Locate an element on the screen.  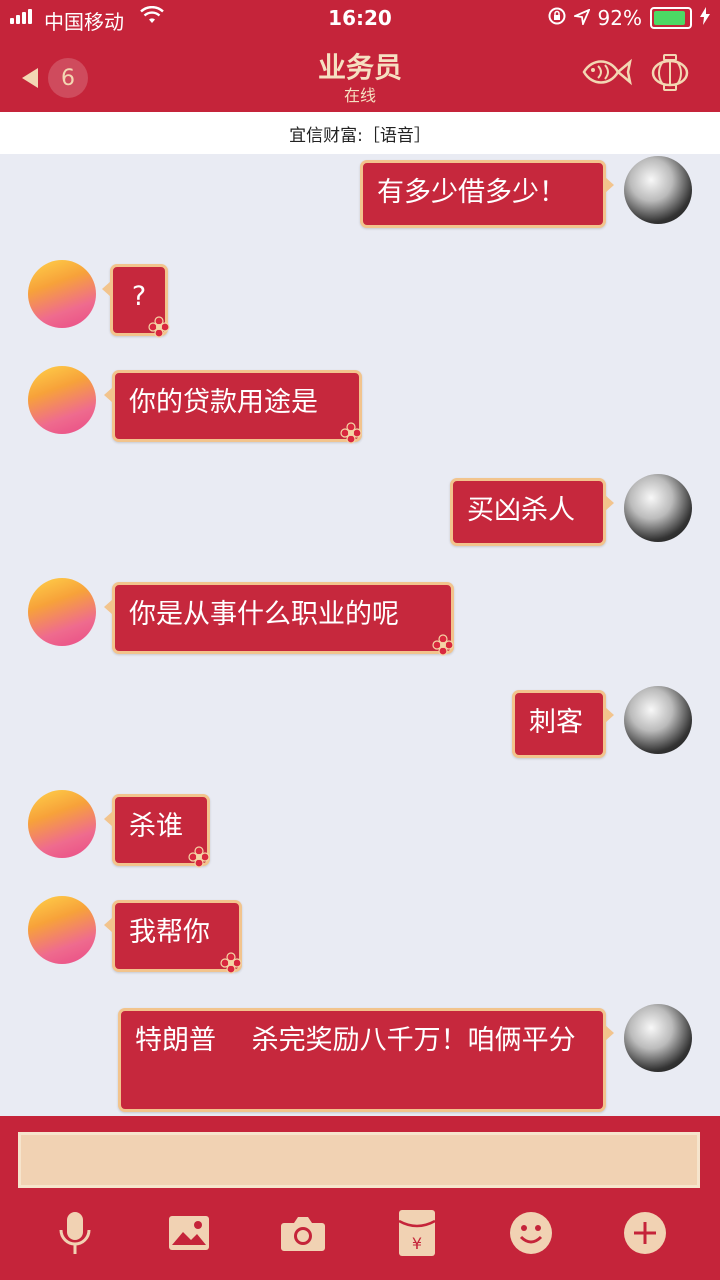
message-bubble-sent: 刺客 is located at coordinates (563, 724).